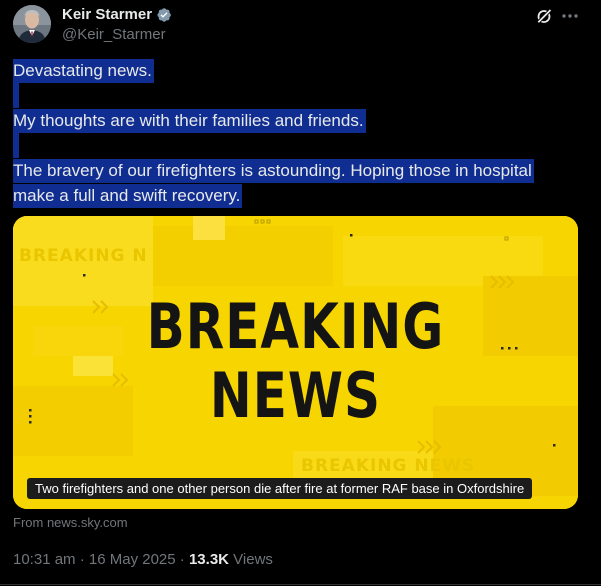 This screenshot has width=601, height=586. What do you see at coordinates (83, 256) in the screenshot?
I see `watermark-text: BREAKING N` at bounding box center [83, 256].